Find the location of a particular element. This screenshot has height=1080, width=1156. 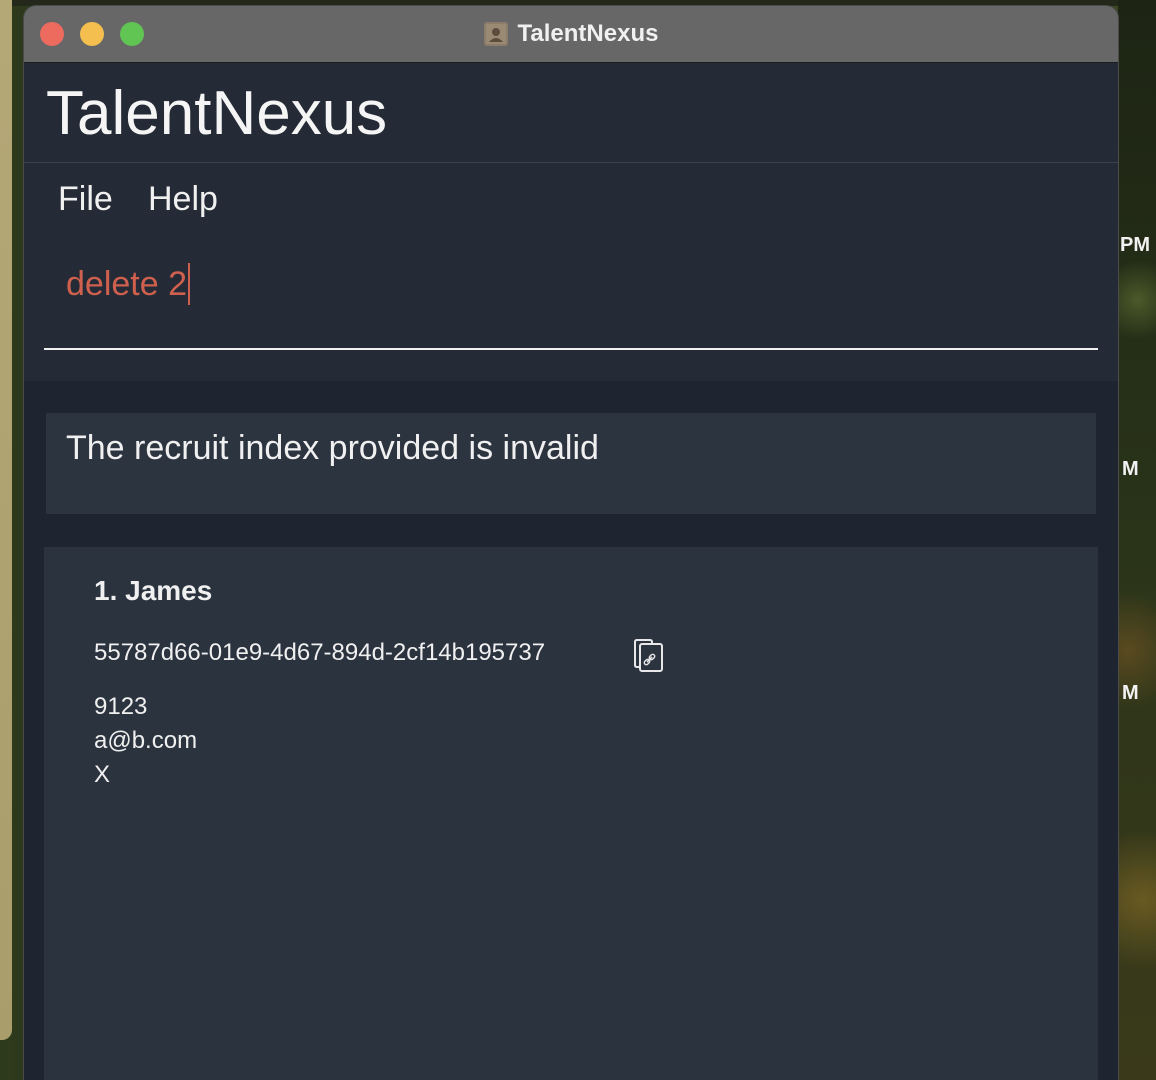

result-display: The recruit index provided is invalid is located at coordinates (571, 463).